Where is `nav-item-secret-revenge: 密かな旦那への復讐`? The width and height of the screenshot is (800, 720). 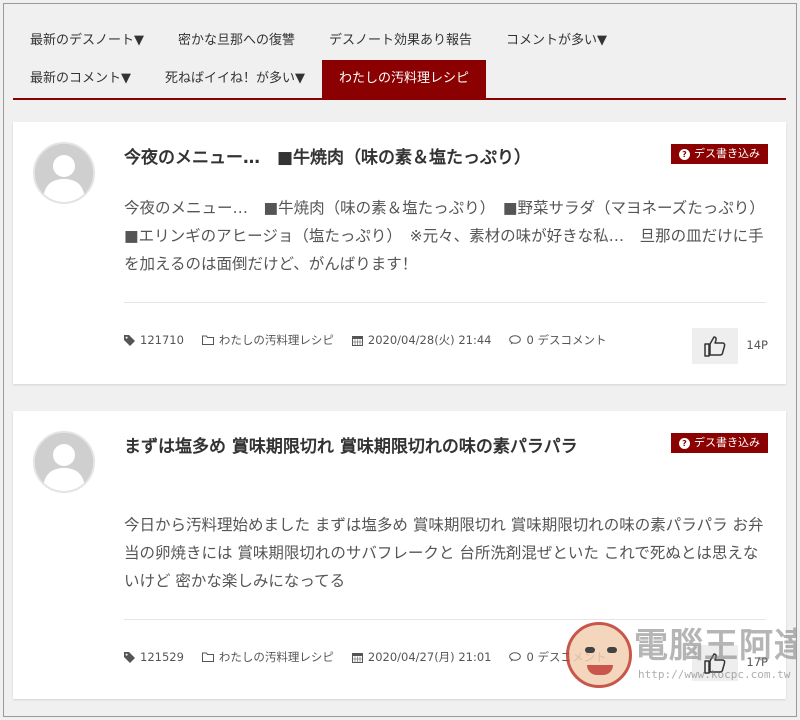
nav-item-secret-revenge: 密かな旦那への復讐 is located at coordinates (236, 41).